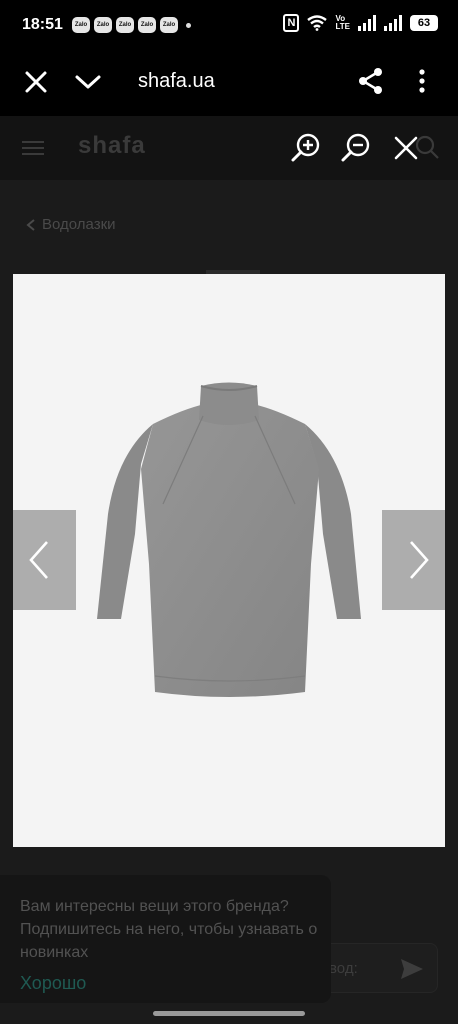 This screenshot has height=1024, width=458. Describe the element at coordinates (343, 968) in the screenshot. I see `message-input-placeholder: вод:` at that location.